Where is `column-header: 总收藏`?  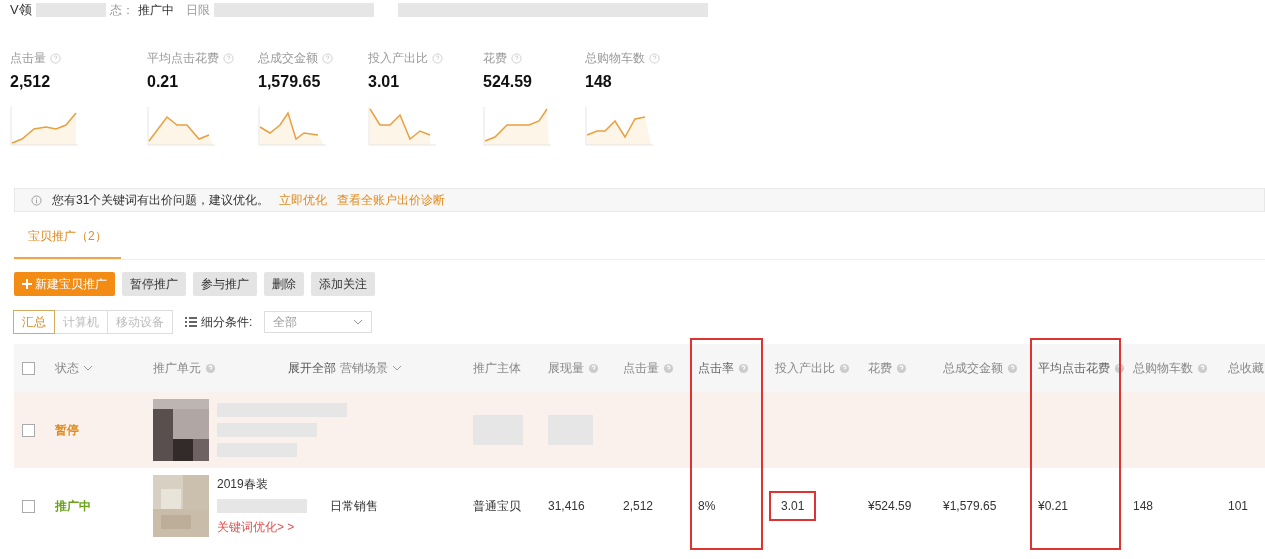 column-header: 总收藏 is located at coordinates (1246, 368).